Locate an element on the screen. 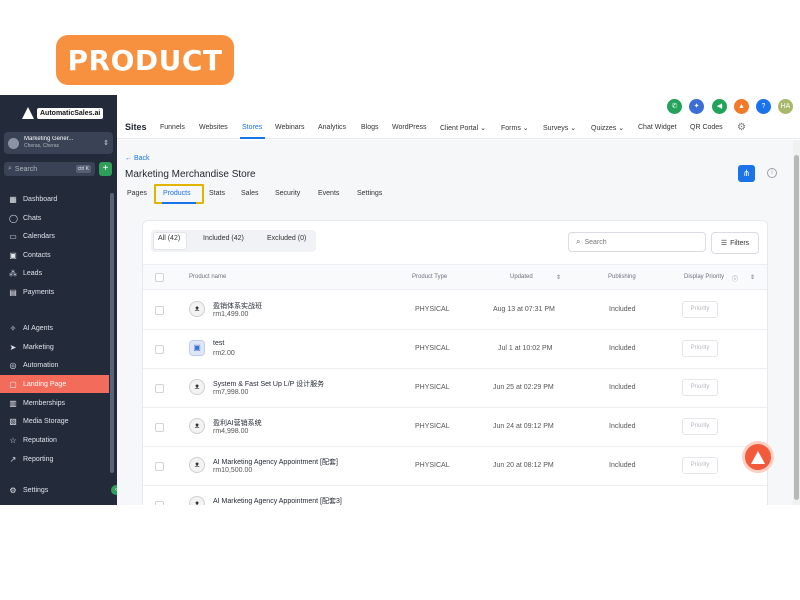 This screenshot has height=600, width=800. sidebar-item-automation: ◎ Automation is located at coordinates (54, 365).